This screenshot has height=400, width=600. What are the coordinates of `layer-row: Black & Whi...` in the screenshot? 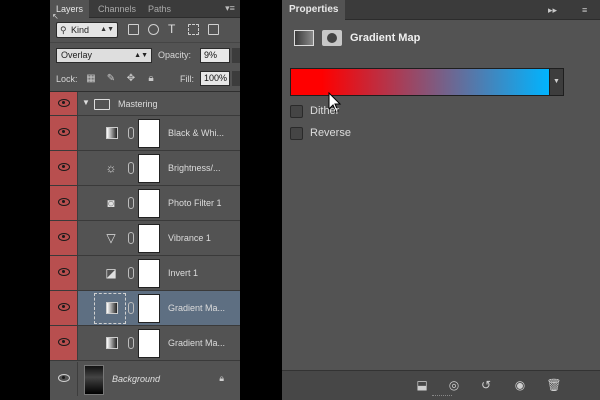 It's located at (145, 133).